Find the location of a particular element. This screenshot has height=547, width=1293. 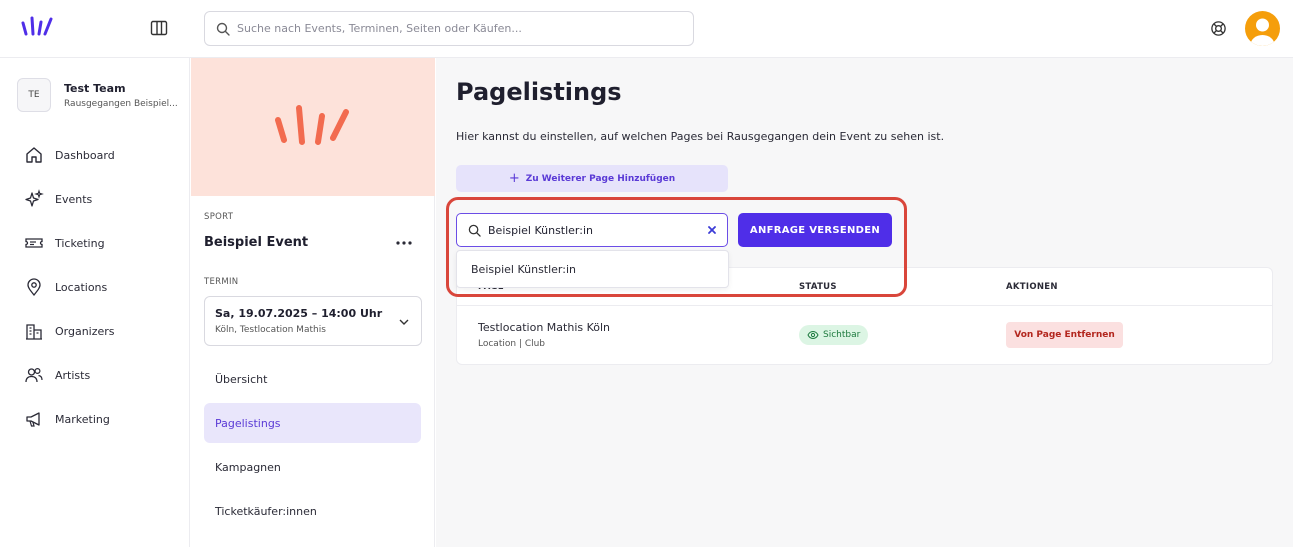

plus-icon: + is located at coordinates (514, 178).